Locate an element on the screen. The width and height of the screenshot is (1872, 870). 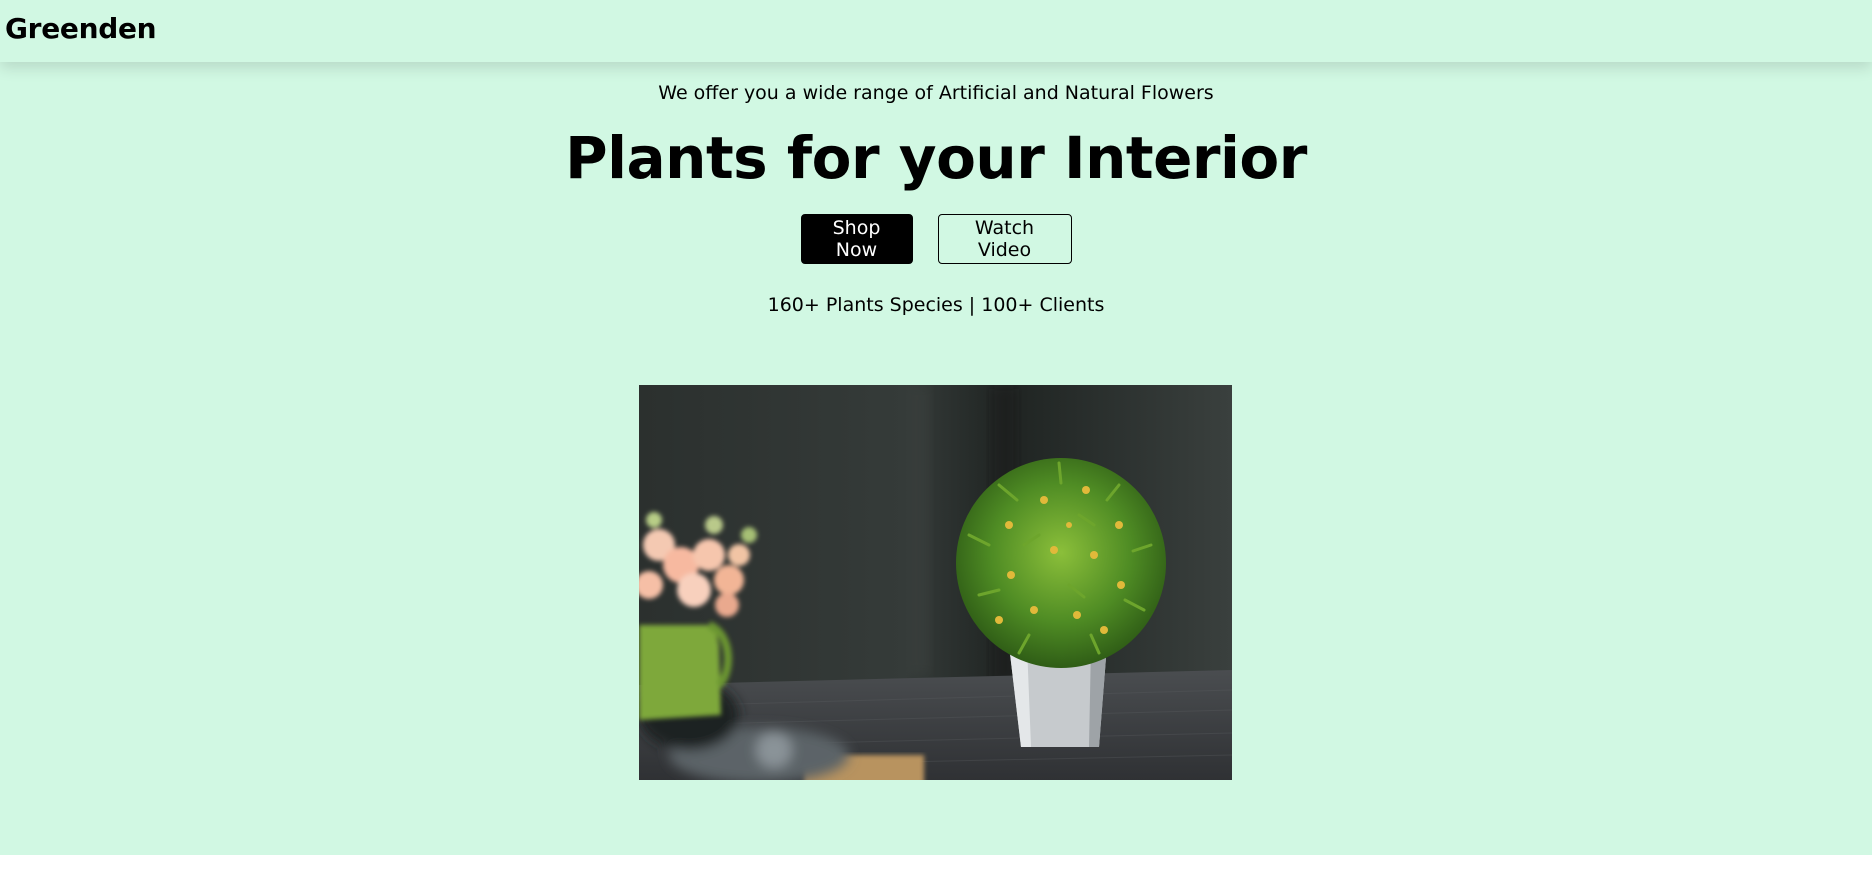
watch-video-button: Watch Video is located at coordinates (1004, 239).